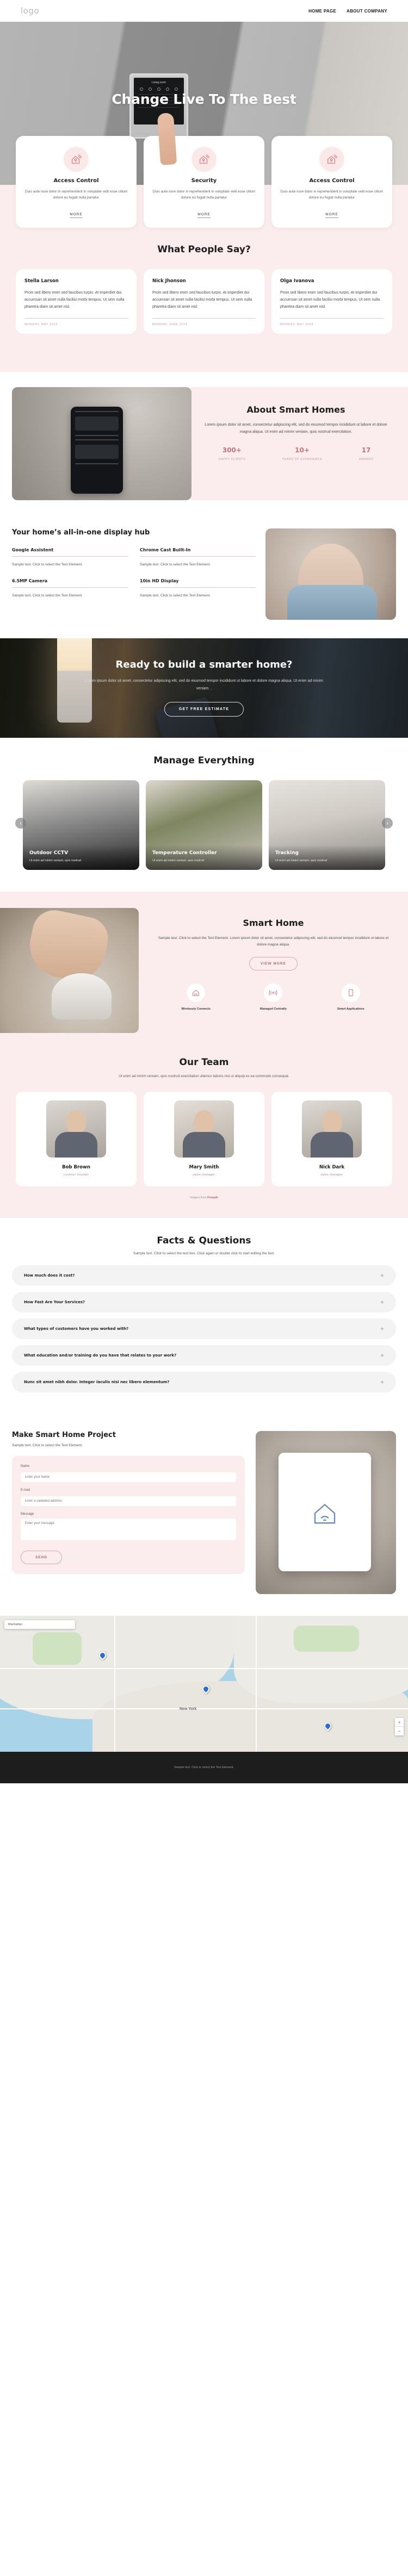 Image resolution: width=408 pixels, height=2576 pixels. What do you see at coordinates (142, 89) in the screenshot?
I see `power-icon` at bounding box center [142, 89].